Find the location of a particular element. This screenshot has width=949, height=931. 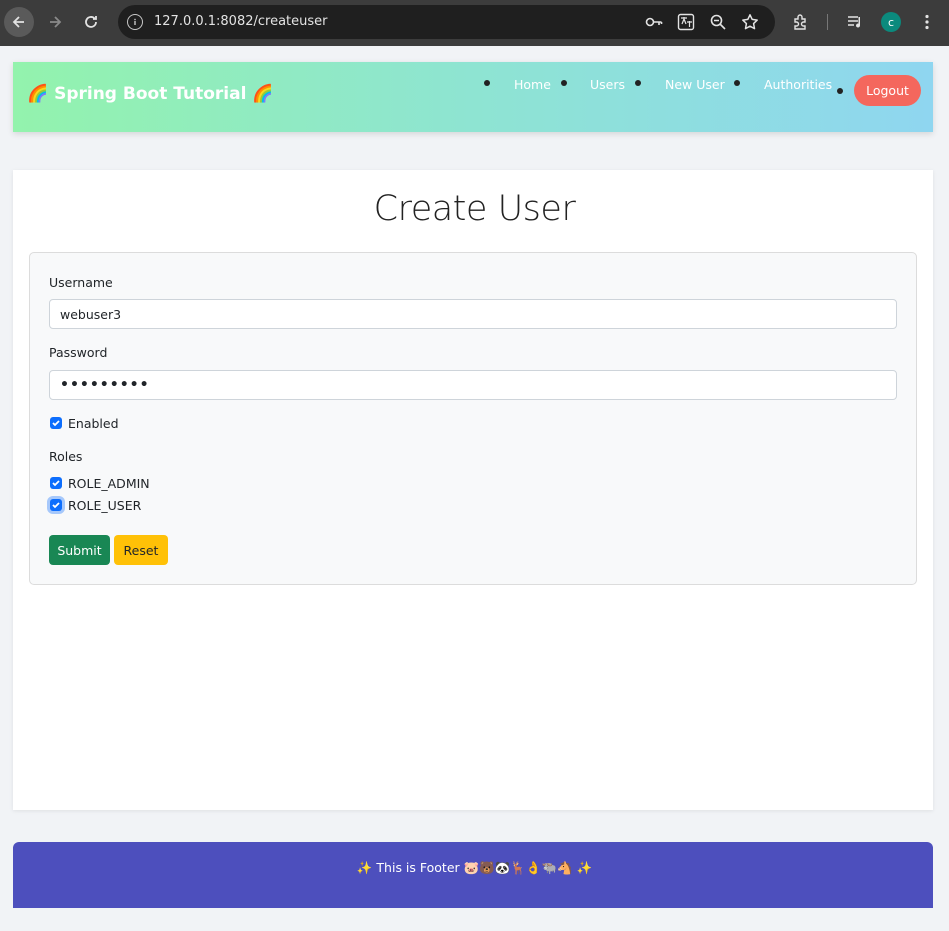

page-title: Create User is located at coordinates (474, 209).